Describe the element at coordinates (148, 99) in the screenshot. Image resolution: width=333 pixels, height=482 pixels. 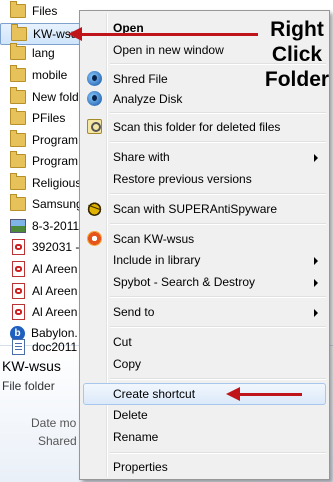
I see `menu-item-label: Analyze Disk` at that location.